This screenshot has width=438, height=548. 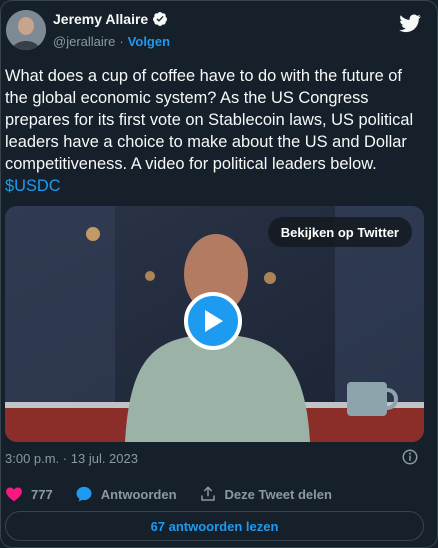 What do you see at coordinates (100, 19) in the screenshot?
I see `author-name: Jeremy Allaire` at bounding box center [100, 19].